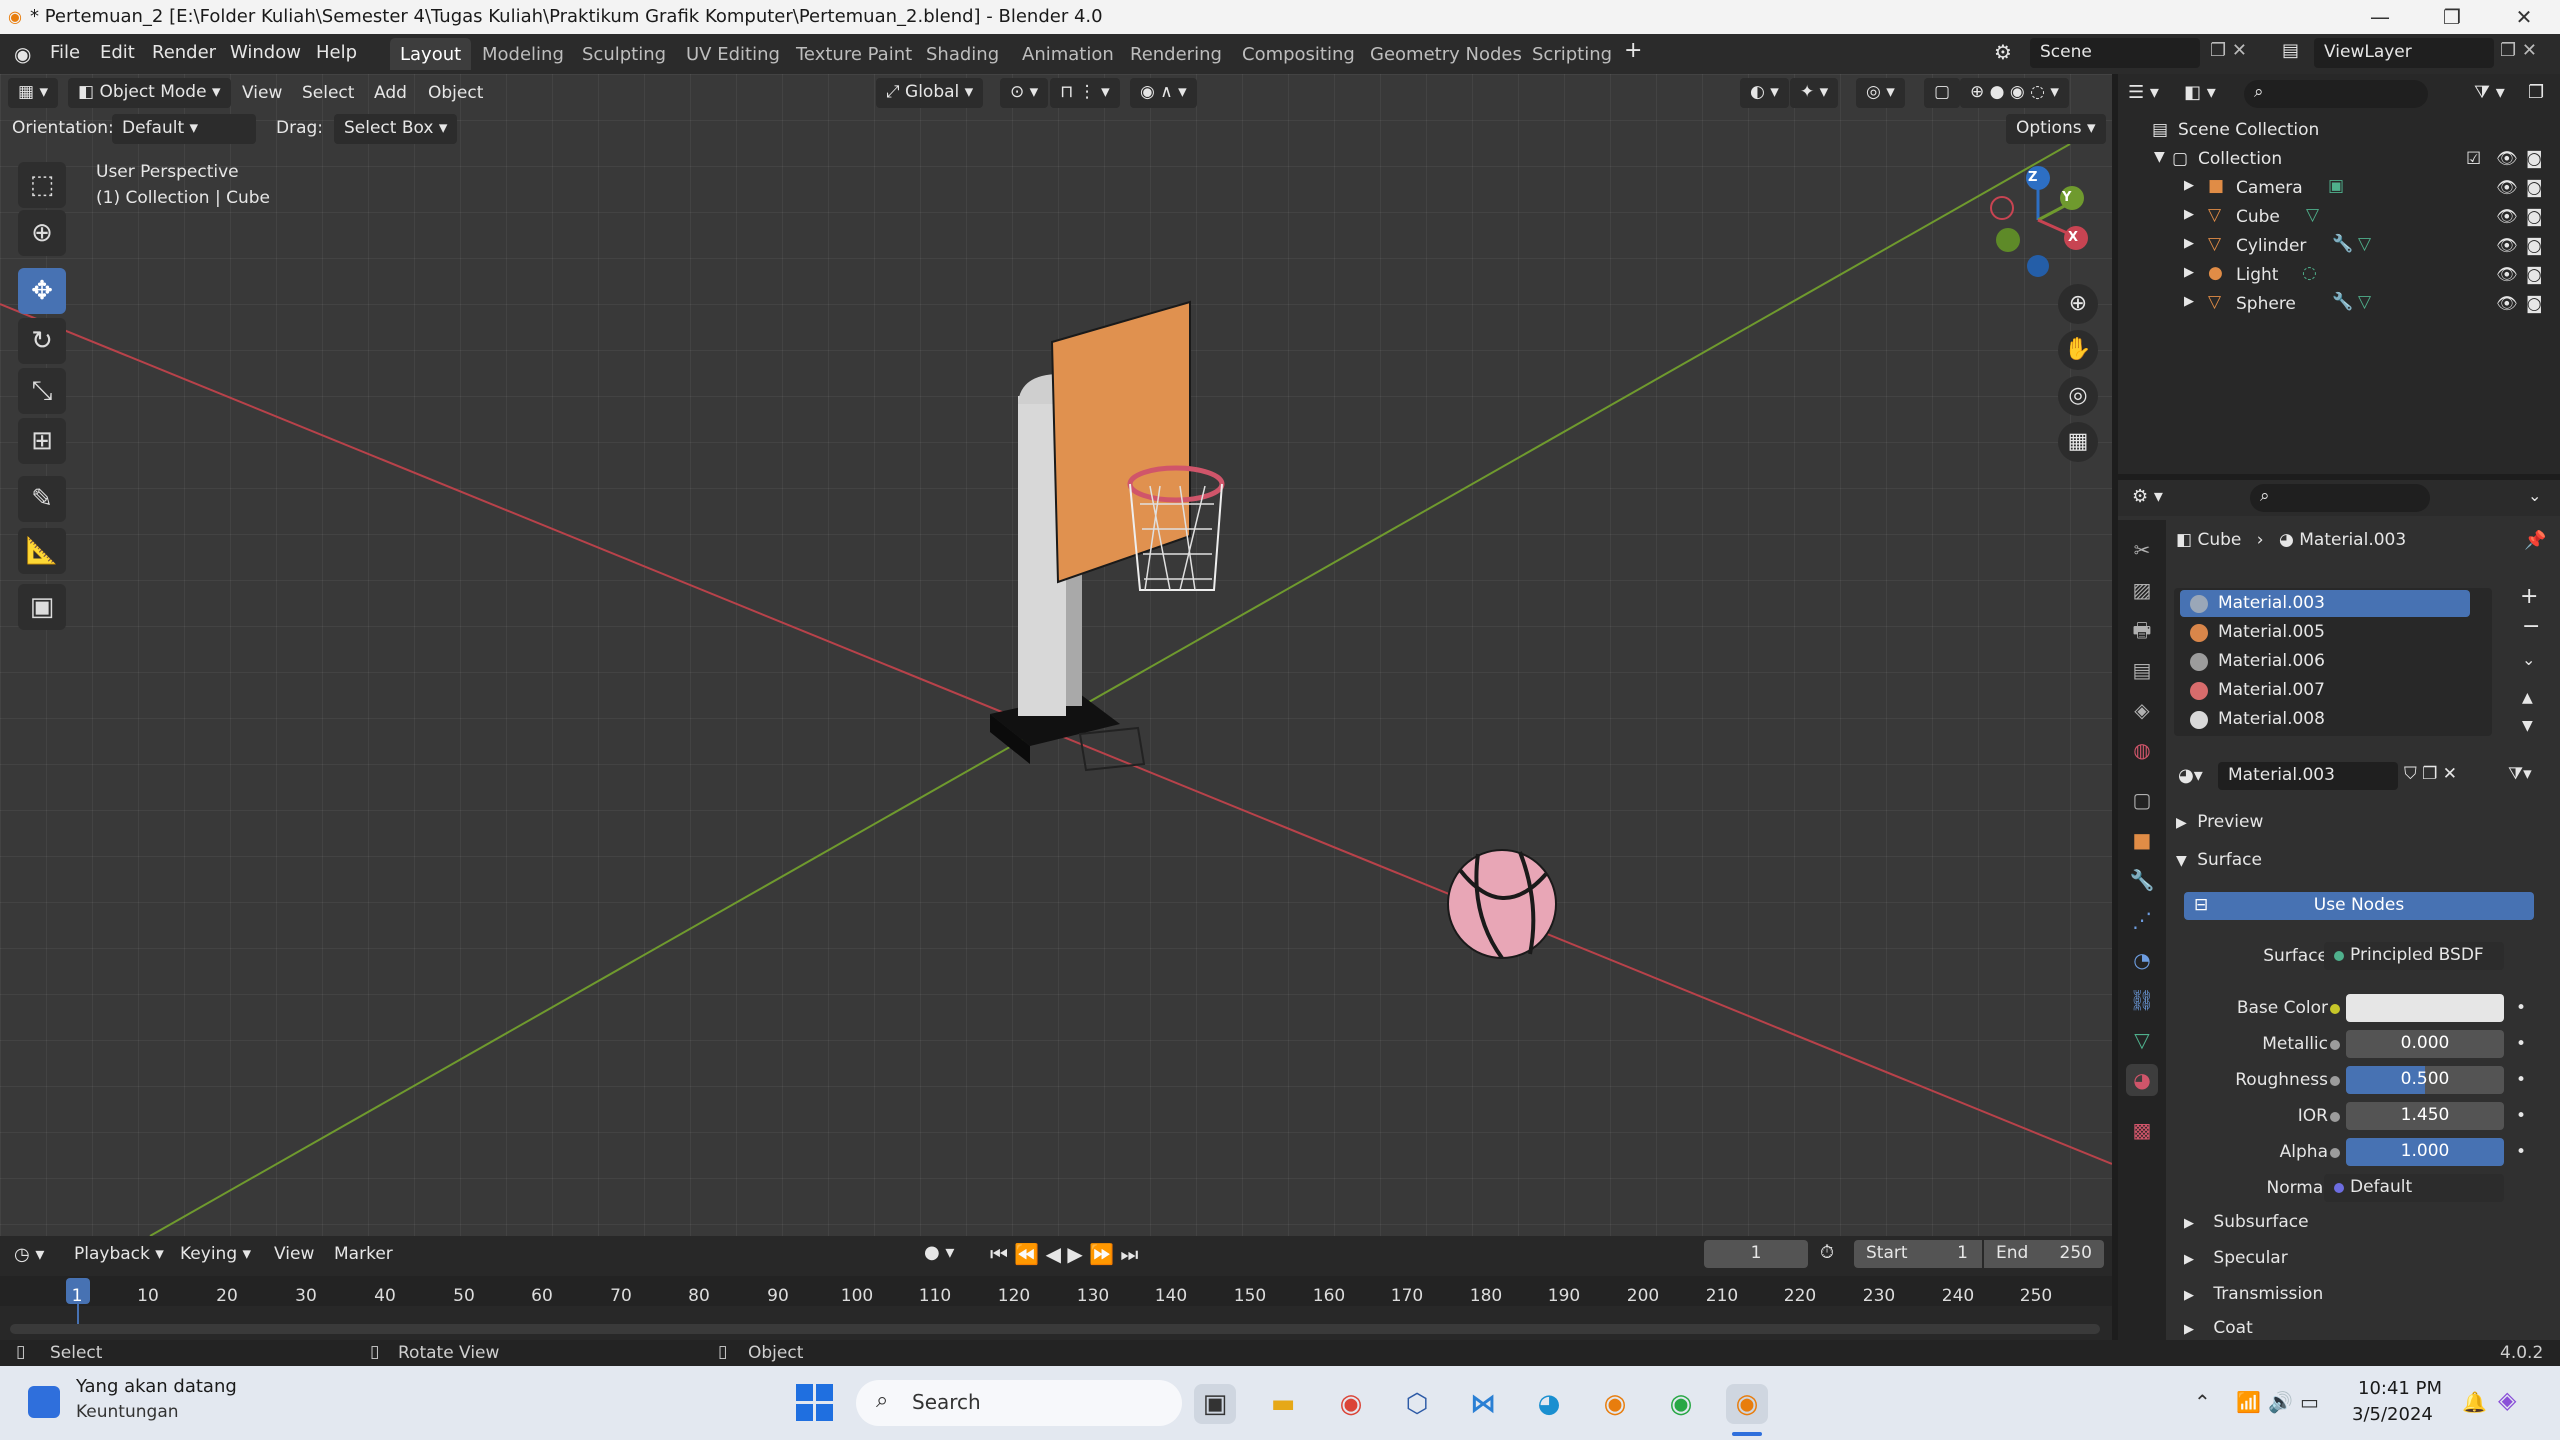 This screenshot has height=1440, width=2560. What do you see at coordinates (2534, 495) in the screenshot?
I see `options-chevron-icon: ⌄` at bounding box center [2534, 495].